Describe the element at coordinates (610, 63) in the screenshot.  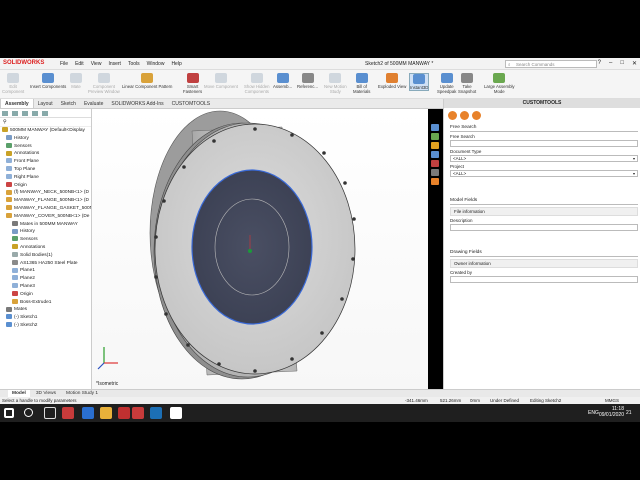
I see `minimize-button: –` at that location.